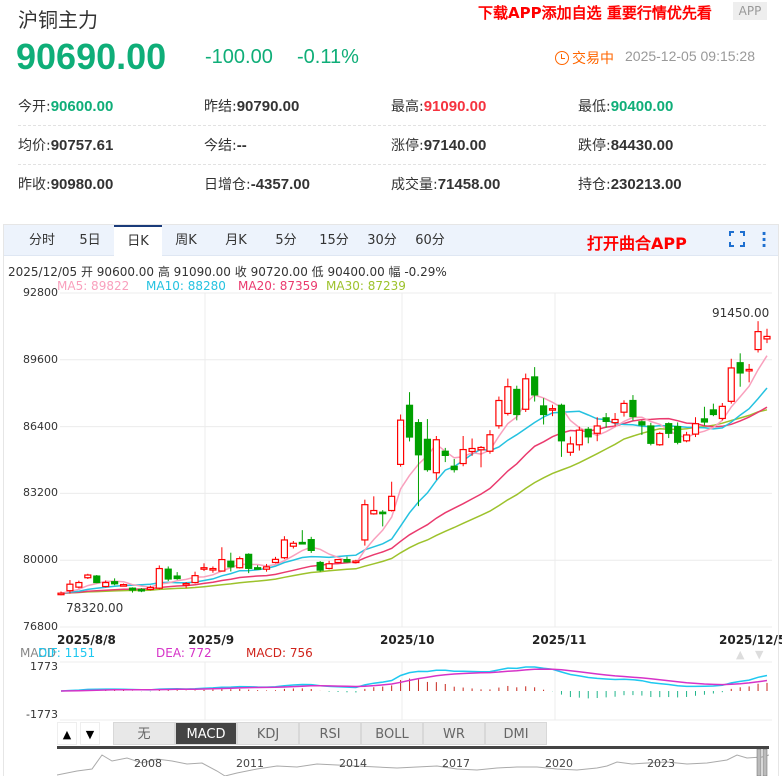 This screenshot has height=780, width=782. What do you see at coordinates (44, 666) in the screenshot?
I see `macd-ytick: 1773` at bounding box center [44, 666].